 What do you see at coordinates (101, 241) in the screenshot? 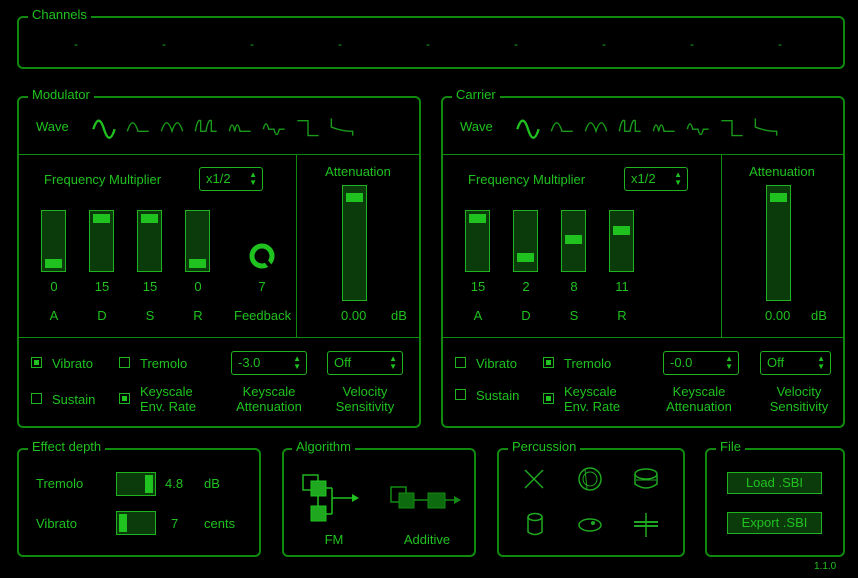
I see `modulator-decay-slider` at bounding box center [101, 241].